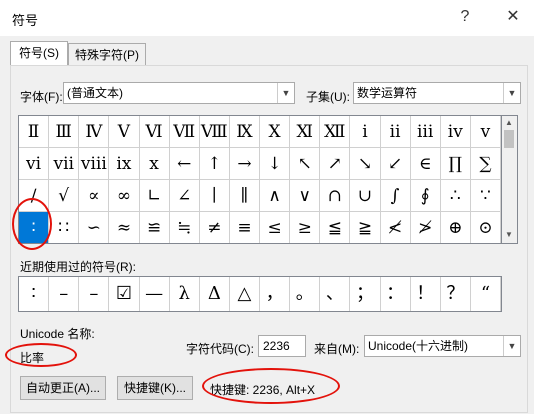 This screenshot has width=534, height=414. I want to click on symbol-cell: ↗, so click(335, 164).